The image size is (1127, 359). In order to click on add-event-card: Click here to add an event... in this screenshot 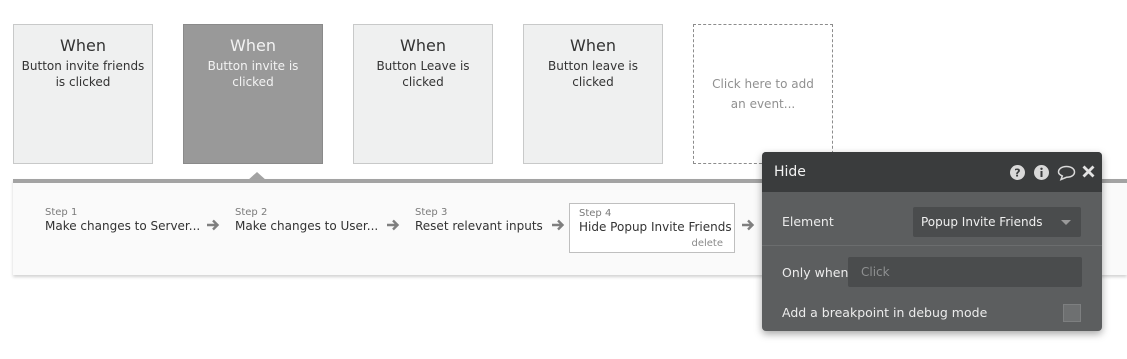, I will do `click(763, 94)`.